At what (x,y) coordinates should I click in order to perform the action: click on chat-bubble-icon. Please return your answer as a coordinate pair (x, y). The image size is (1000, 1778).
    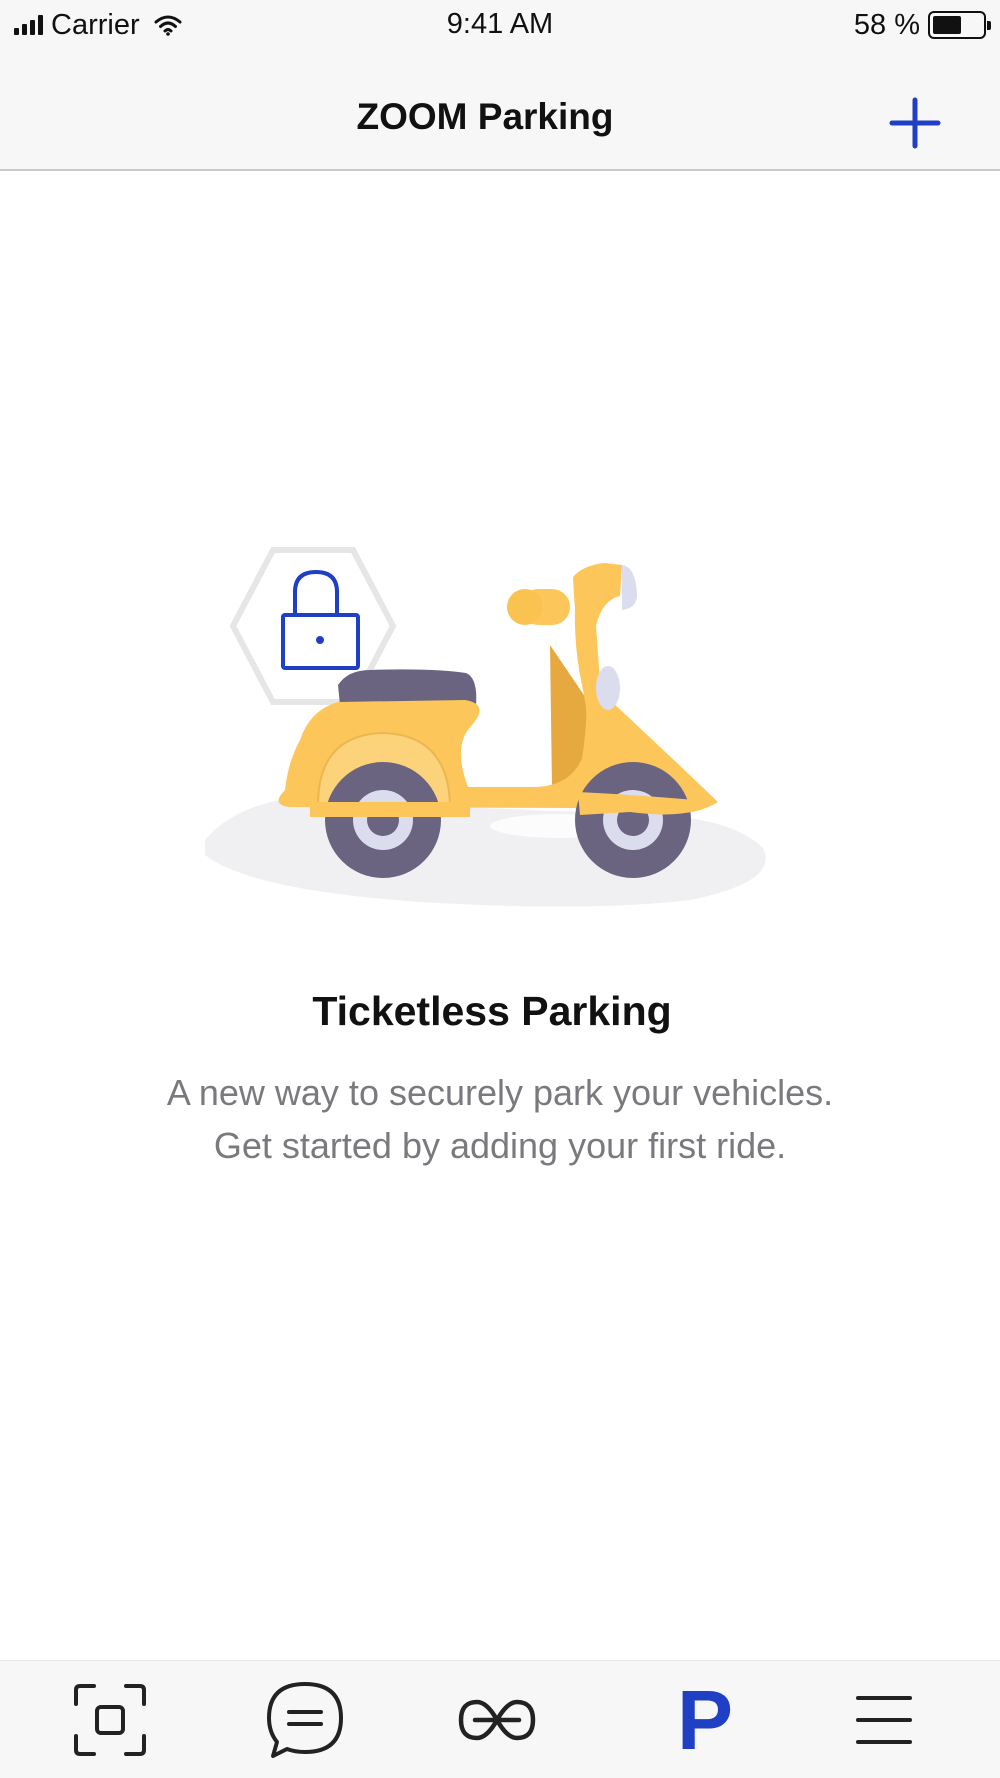
    Looking at the image, I should click on (305, 1720).